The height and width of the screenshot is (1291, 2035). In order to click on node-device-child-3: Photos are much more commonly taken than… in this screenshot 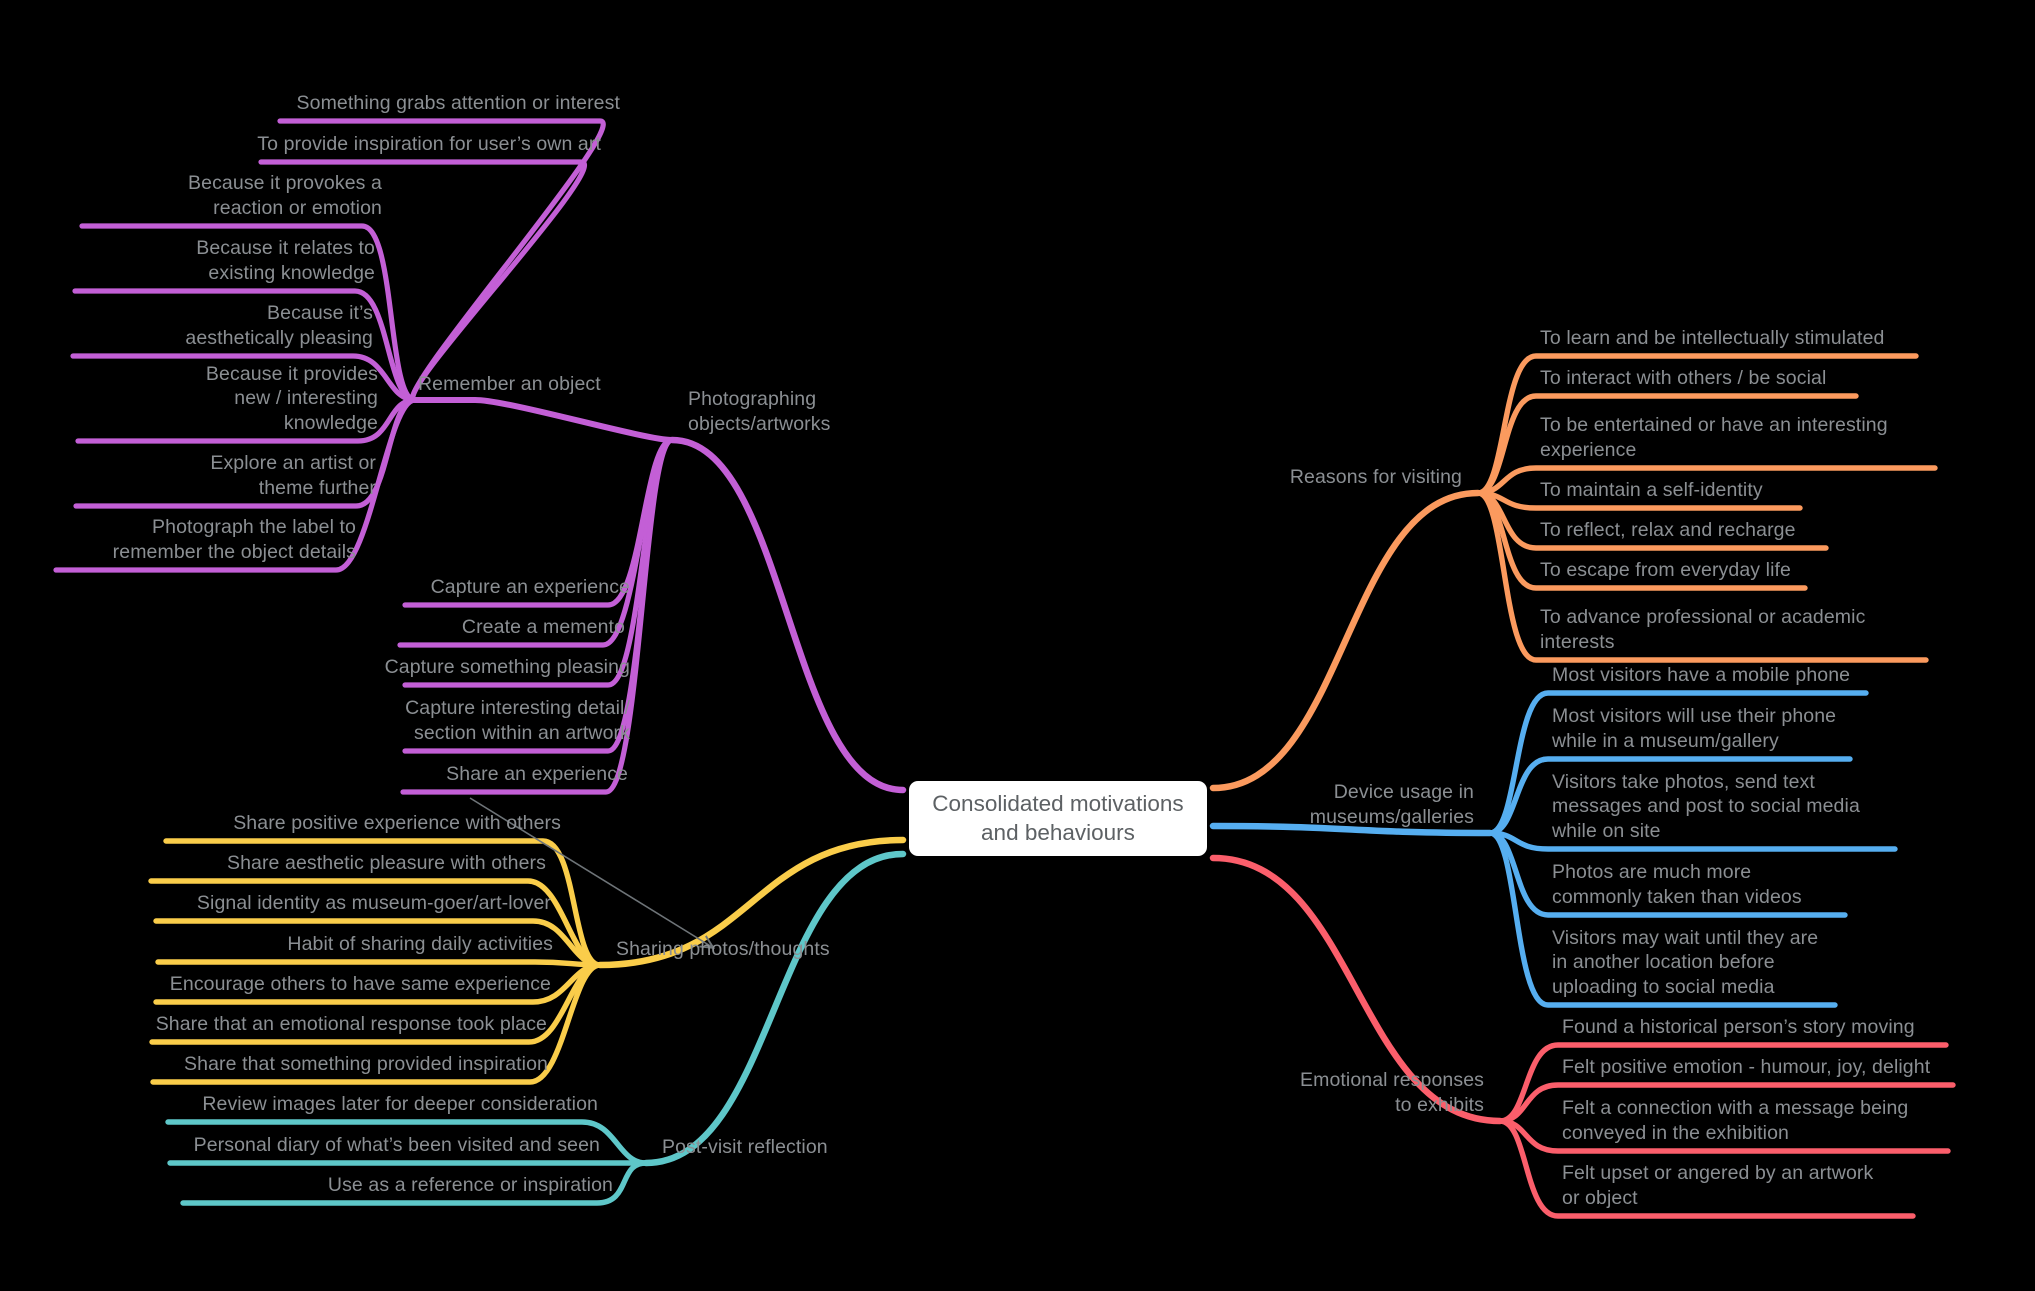, I will do `click(1677, 884)`.